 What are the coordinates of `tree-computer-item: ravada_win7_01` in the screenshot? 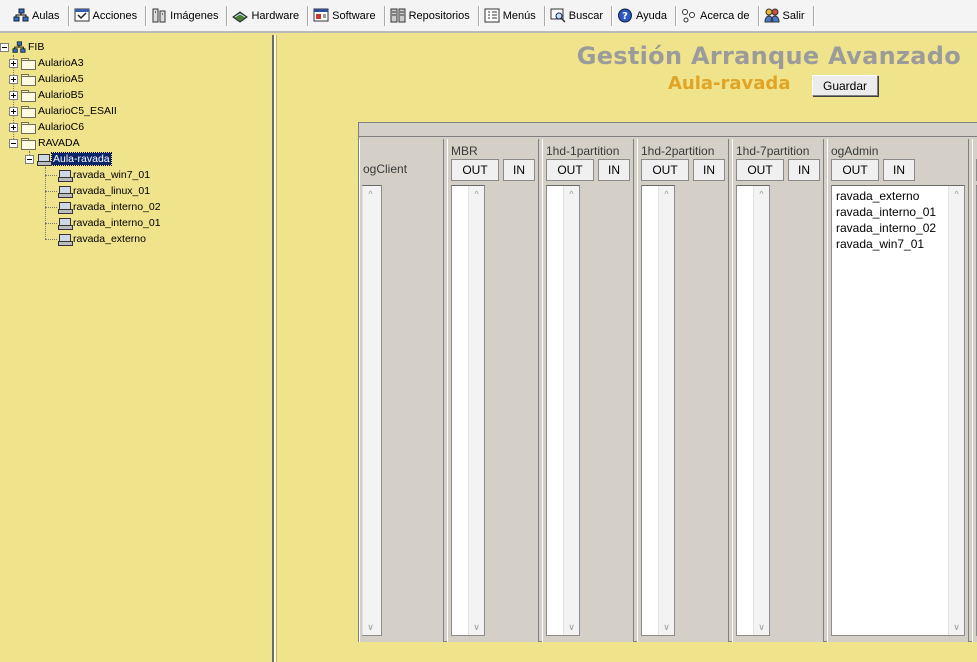 It's located at (104, 175).